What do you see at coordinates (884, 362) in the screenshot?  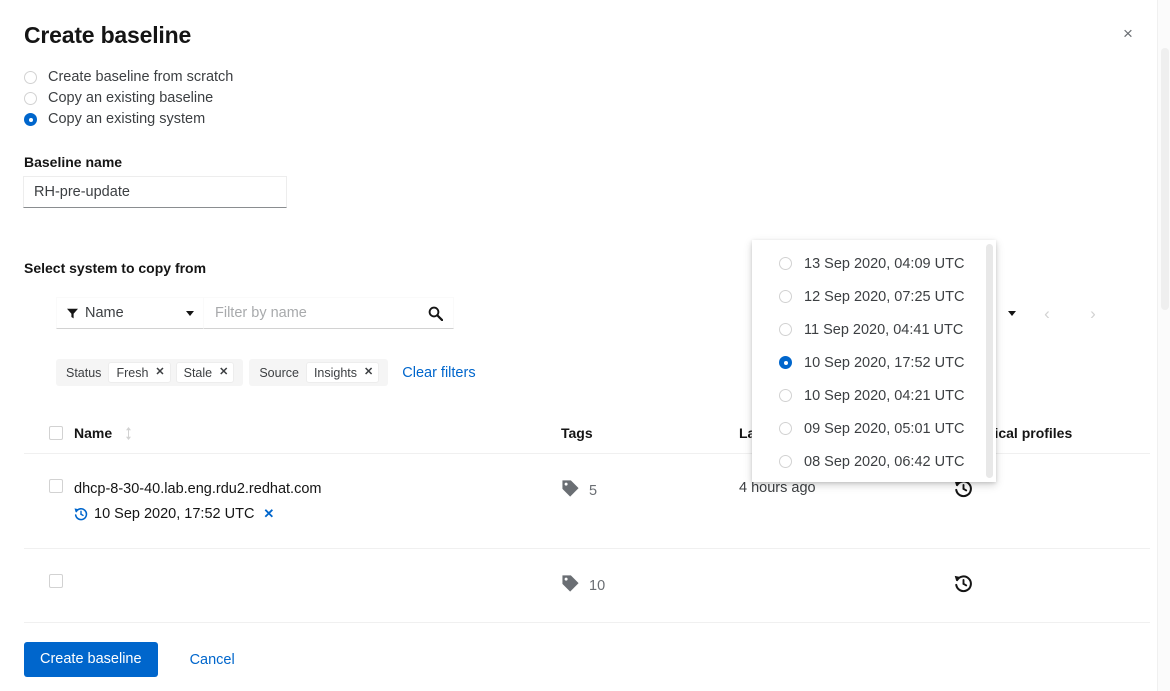 I see `historical-profile-option-label: 10 Sep 2020, 17:52 UTC` at bounding box center [884, 362].